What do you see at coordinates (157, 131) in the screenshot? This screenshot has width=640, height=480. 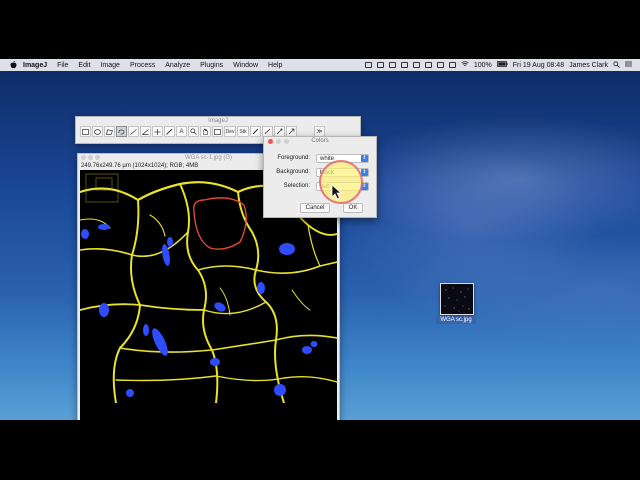 I see `point-tool-icon` at bounding box center [157, 131].